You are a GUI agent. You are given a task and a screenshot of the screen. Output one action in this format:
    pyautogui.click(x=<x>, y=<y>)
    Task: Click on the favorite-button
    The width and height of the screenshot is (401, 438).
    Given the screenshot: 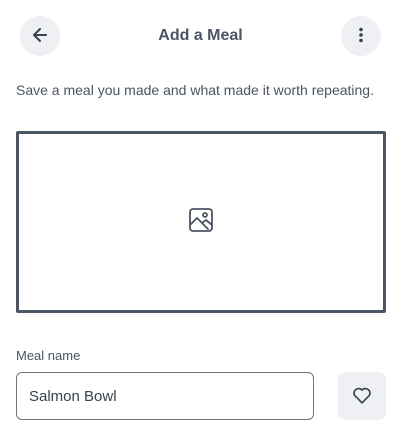 What is the action you would take?
    pyautogui.click(x=362, y=396)
    